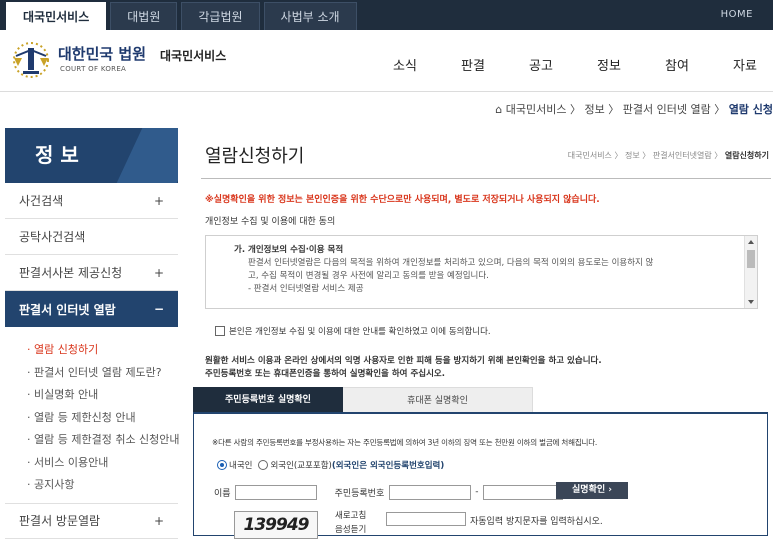 Image resolution: width=773 pixels, height=539 pixels. Describe the element at coordinates (268, 400) in the screenshot. I see `tab-rrn-verify: 주민등록번호 실명확인` at that location.